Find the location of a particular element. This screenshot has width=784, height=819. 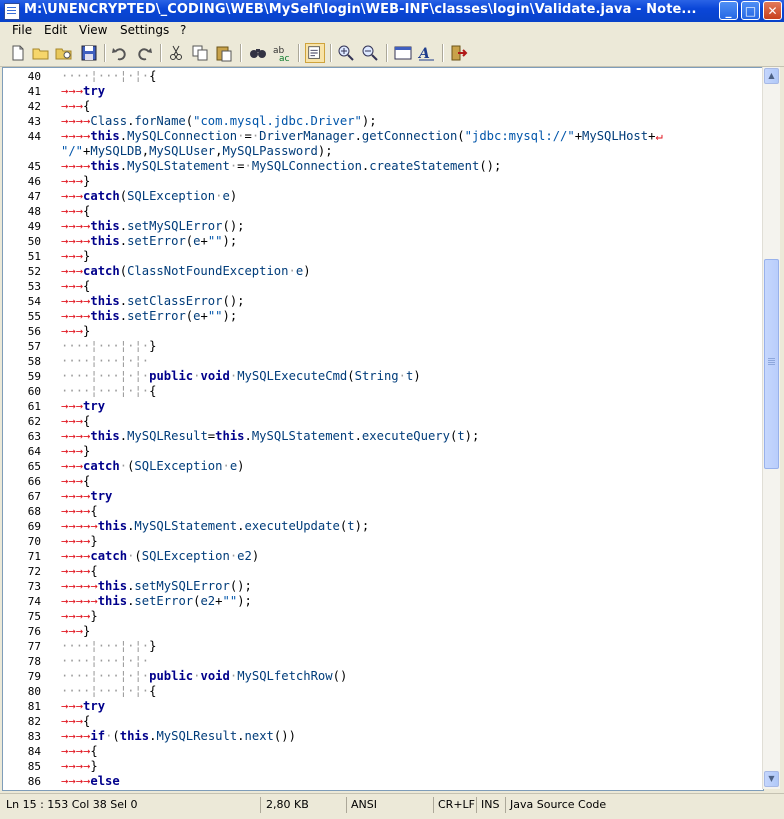

redo-icon is located at coordinates (144, 53).